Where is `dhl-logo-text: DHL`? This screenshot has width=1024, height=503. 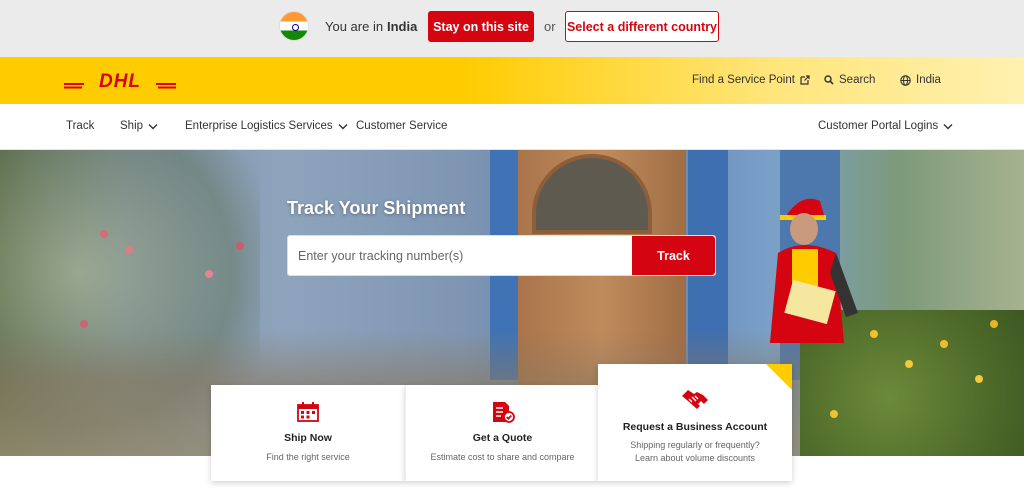 dhl-logo-text: DHL is located at coordinates (120, 81).